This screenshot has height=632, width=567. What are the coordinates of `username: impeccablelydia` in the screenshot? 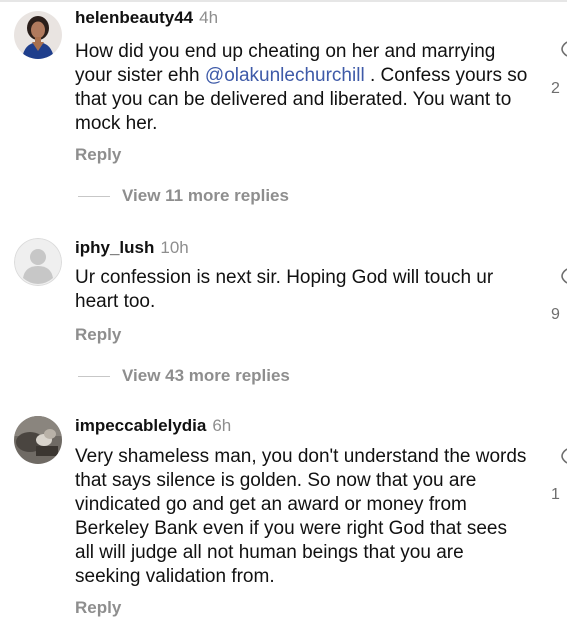 It's located at (140, 425).